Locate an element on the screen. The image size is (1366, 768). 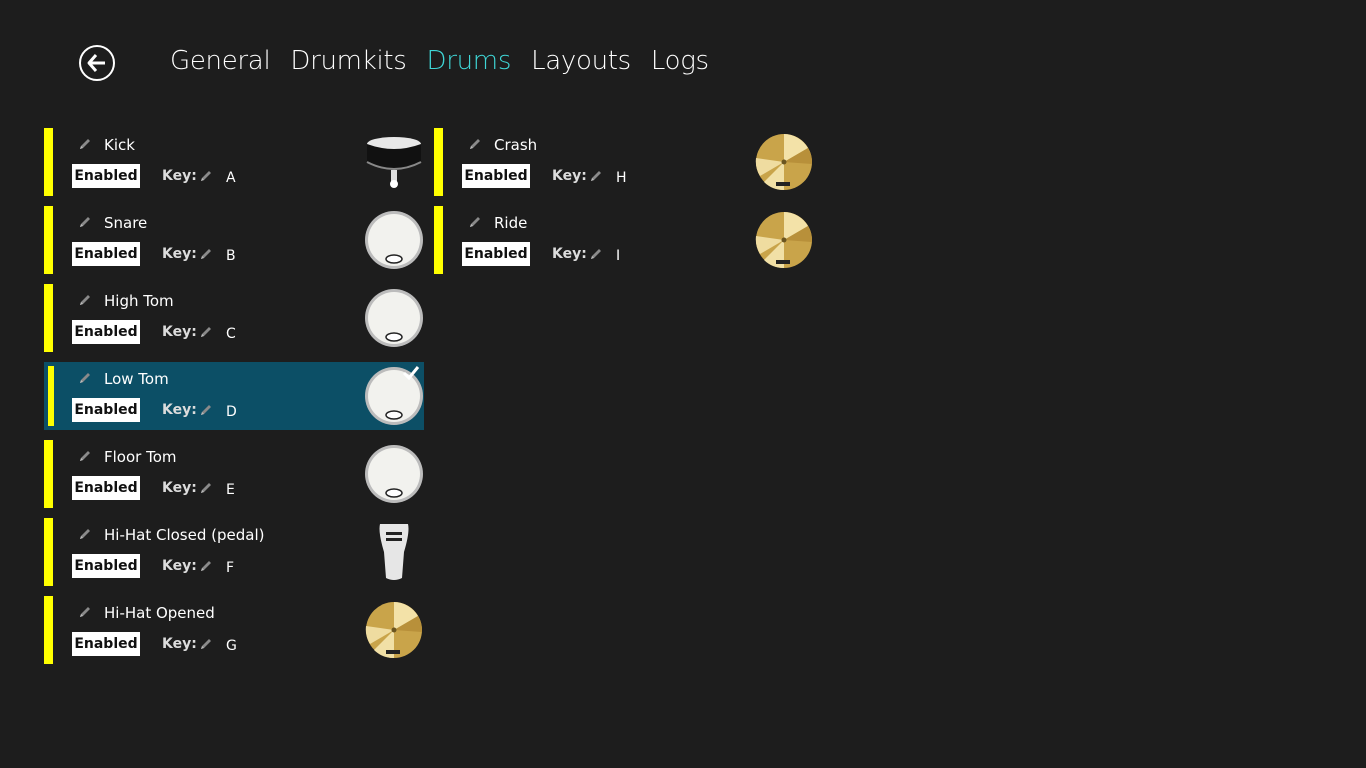
drum-list-right: Crash Enabled Key: H Ride Enabled Key: I is located at coordinates (624, 206).